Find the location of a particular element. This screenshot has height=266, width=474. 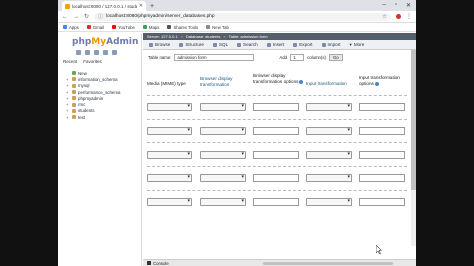

info-icon: ⓘ is located at coordinates (100, 16).